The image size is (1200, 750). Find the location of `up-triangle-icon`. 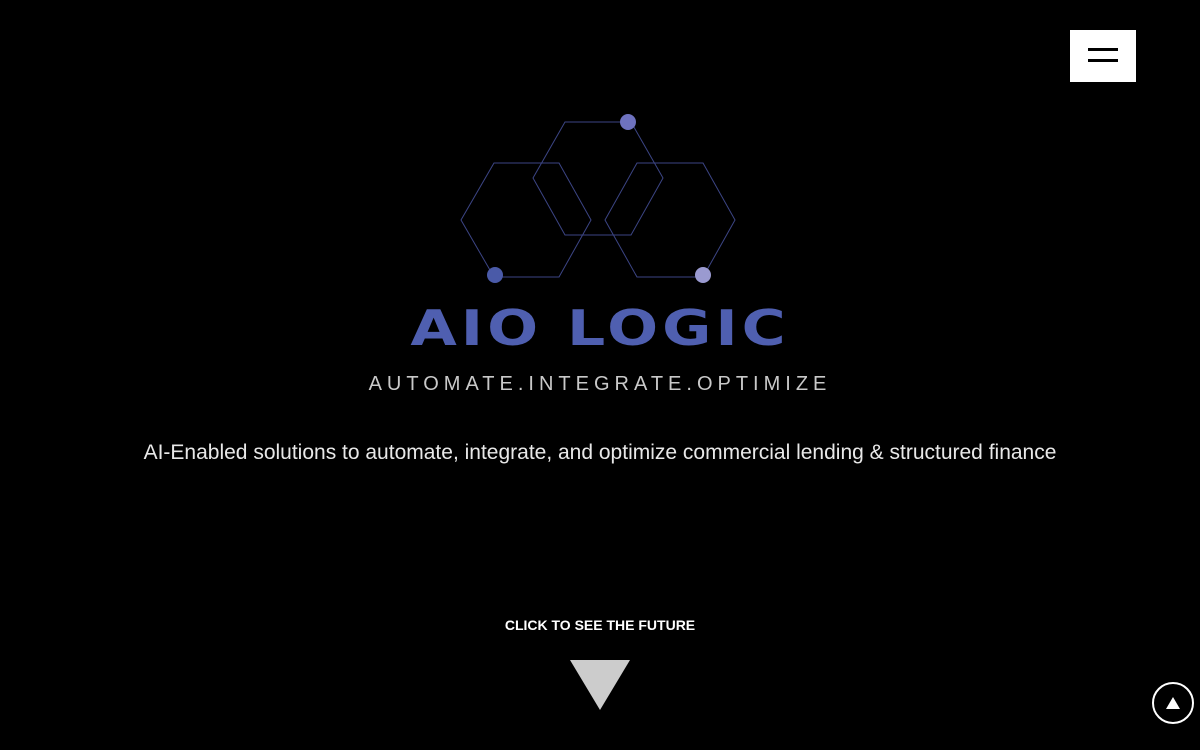

up-triangle-icon is located at coordinates (1173, 703).